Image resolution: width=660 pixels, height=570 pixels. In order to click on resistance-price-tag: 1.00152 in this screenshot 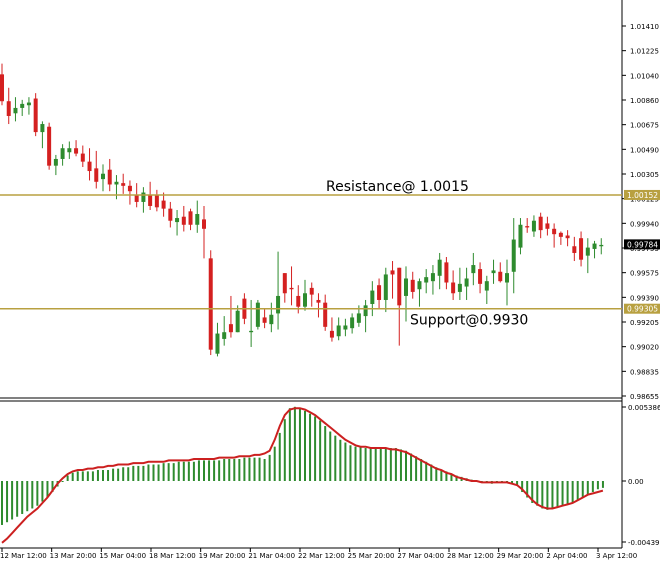, I will do `click(642, 194)`.